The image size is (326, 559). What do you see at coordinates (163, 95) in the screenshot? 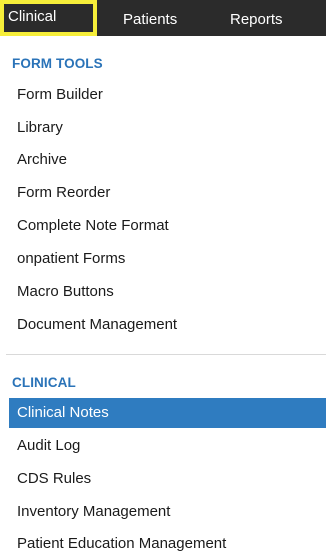
I see `menu-item-form-builder: Form Builder` at bounding box center [163, 95].